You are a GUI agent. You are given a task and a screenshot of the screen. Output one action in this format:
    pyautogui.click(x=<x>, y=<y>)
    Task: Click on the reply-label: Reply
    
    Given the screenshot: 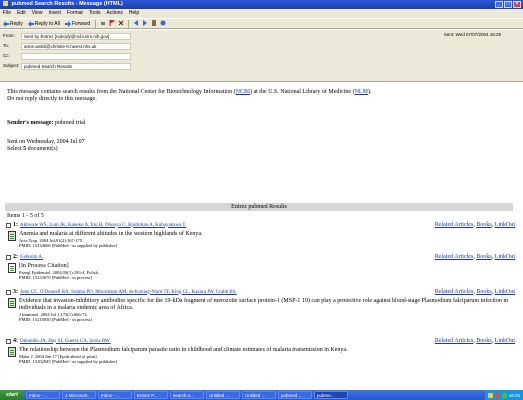 What is the action you would take?
    pyautogui.click(x=16, y=23)
    